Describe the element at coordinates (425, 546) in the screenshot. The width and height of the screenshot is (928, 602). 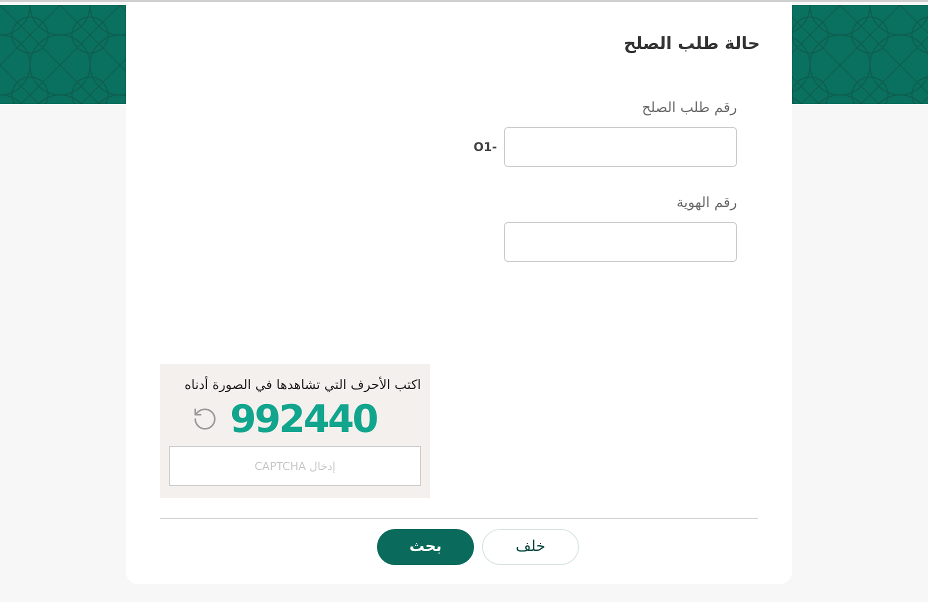
I see `search-button: بحث` at that location.